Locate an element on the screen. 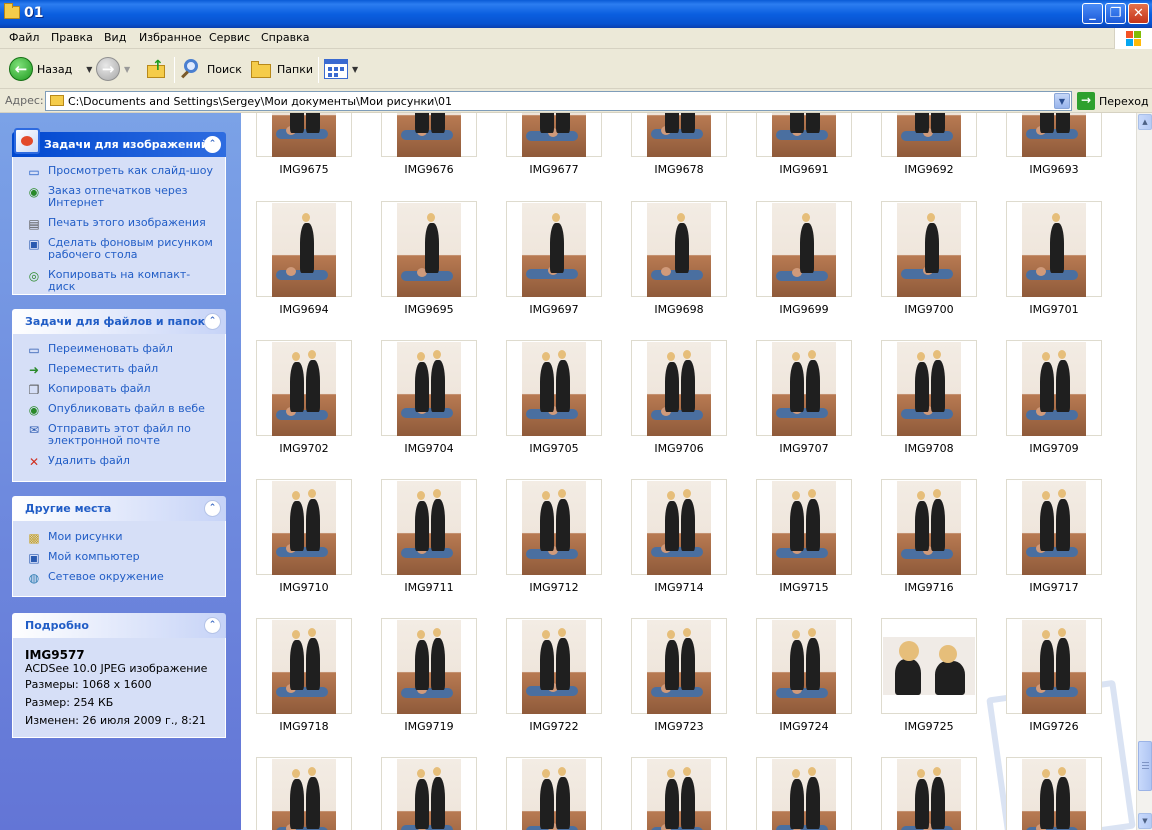  search-button: Поиск is located at coordinates (210, 69).